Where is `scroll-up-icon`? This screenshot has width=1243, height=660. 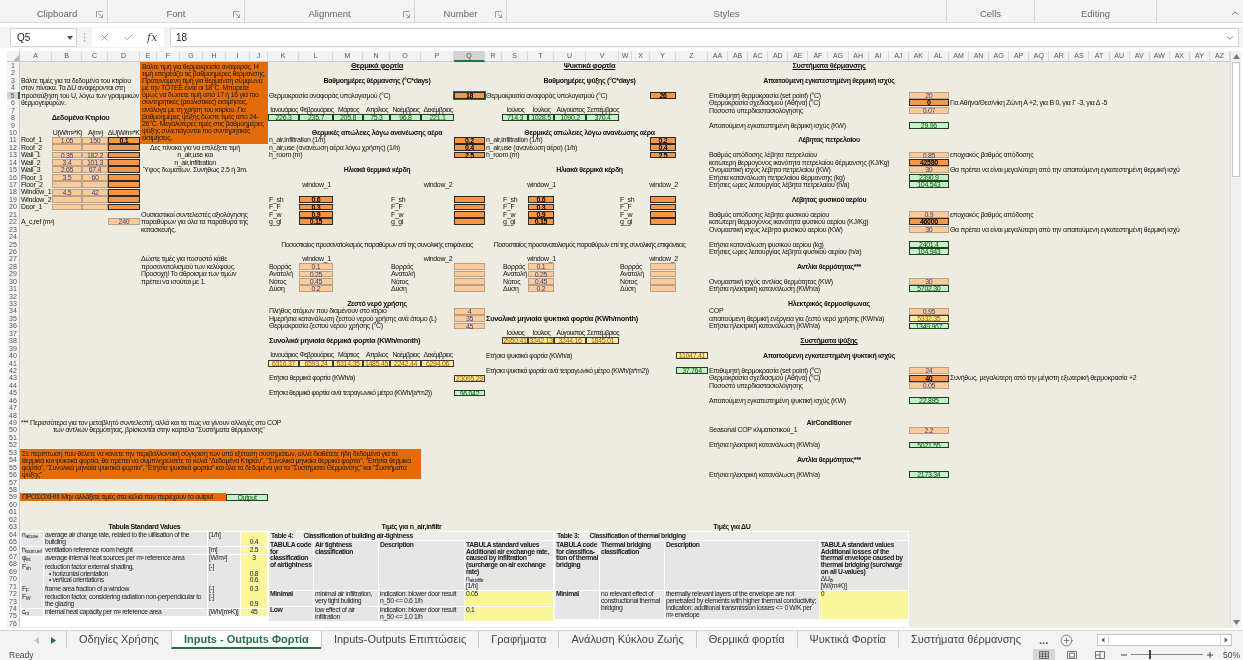 scroll-up-icon is located at coordinates (1236, 56).